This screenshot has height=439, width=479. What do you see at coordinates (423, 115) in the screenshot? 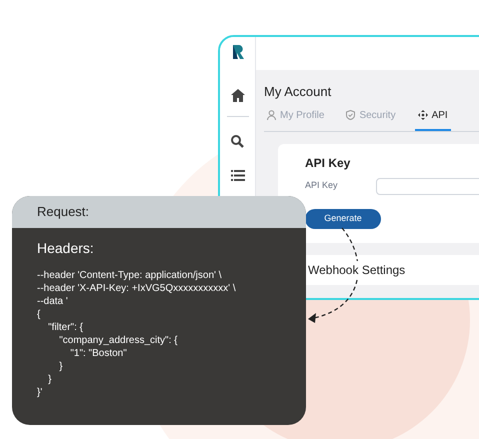
I see `move-arrows-icon` at bounding box center [423, 115].